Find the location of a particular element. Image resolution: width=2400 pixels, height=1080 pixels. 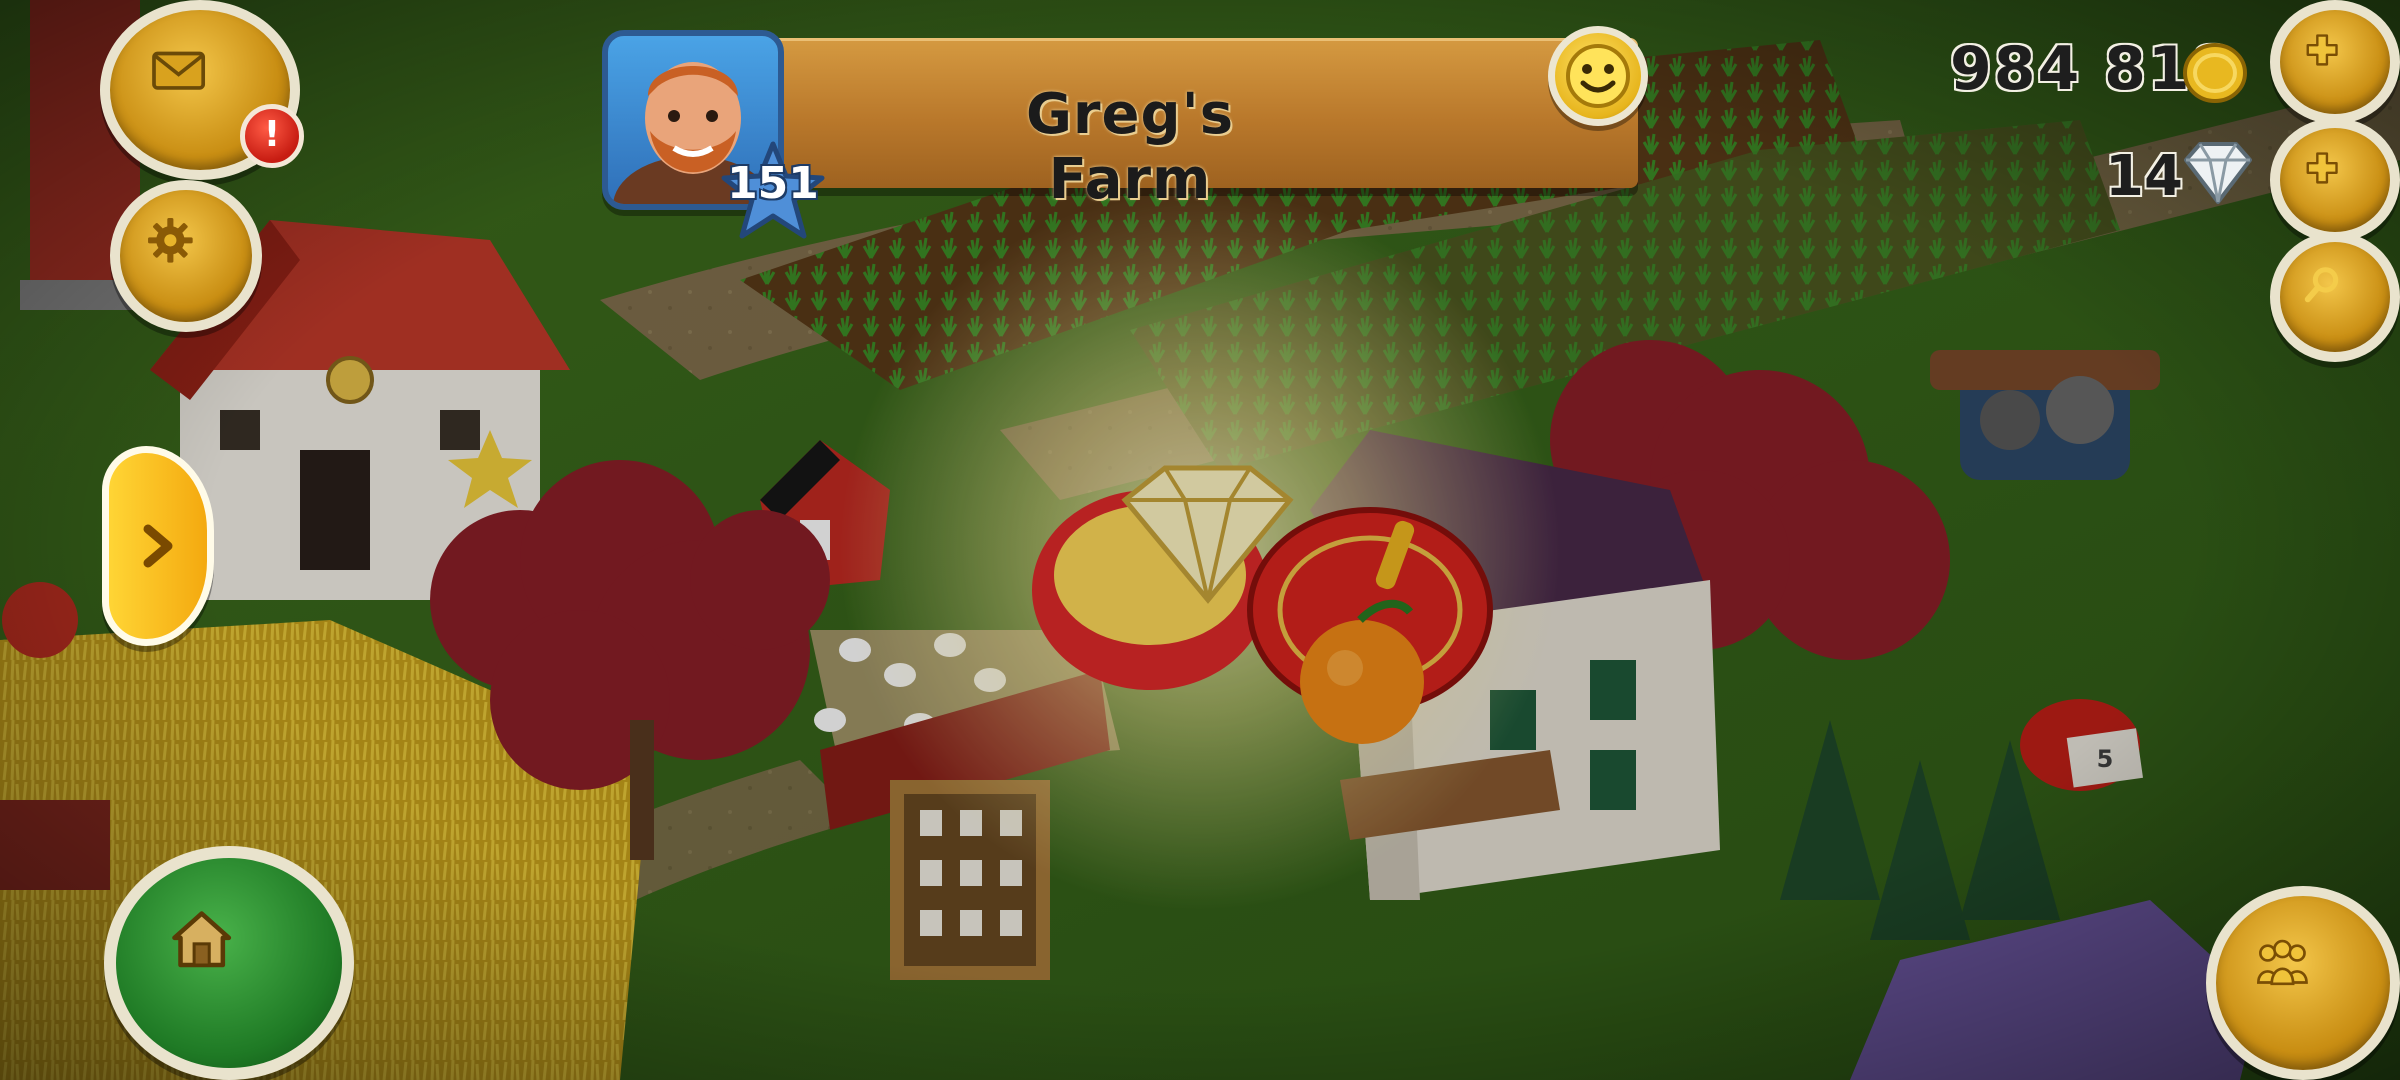

diamonds-count: 14 is located at coordinates (2144, 176).